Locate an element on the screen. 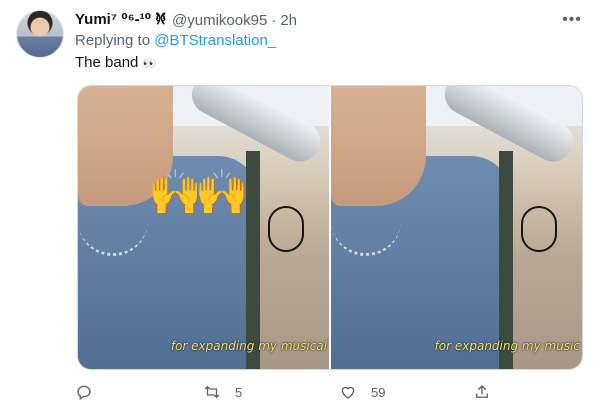 This screenshot has height=407, width=607. reply-button is located at coordinates (91, 392).